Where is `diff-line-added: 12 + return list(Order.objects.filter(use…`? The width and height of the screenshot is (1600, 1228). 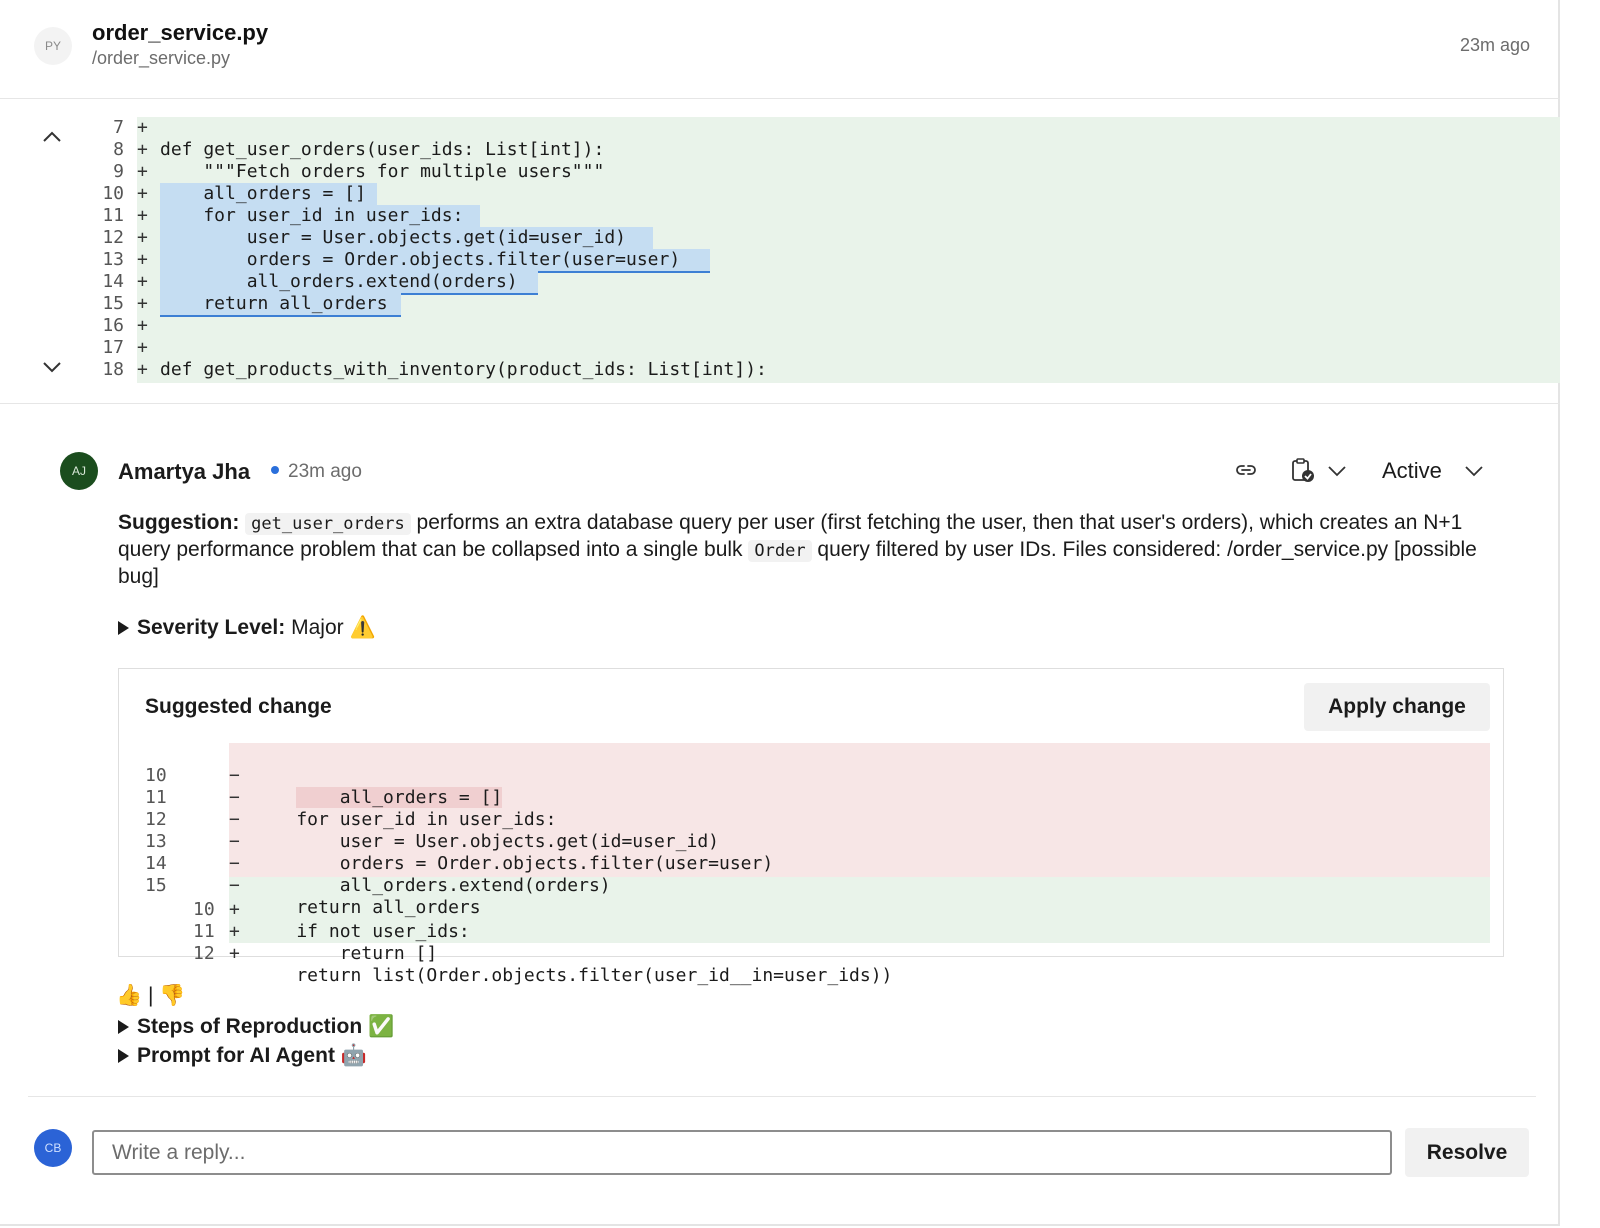
diff-line-added: 12 + return list(Order.objects.filter(use… is located at coordinates (543, 964).